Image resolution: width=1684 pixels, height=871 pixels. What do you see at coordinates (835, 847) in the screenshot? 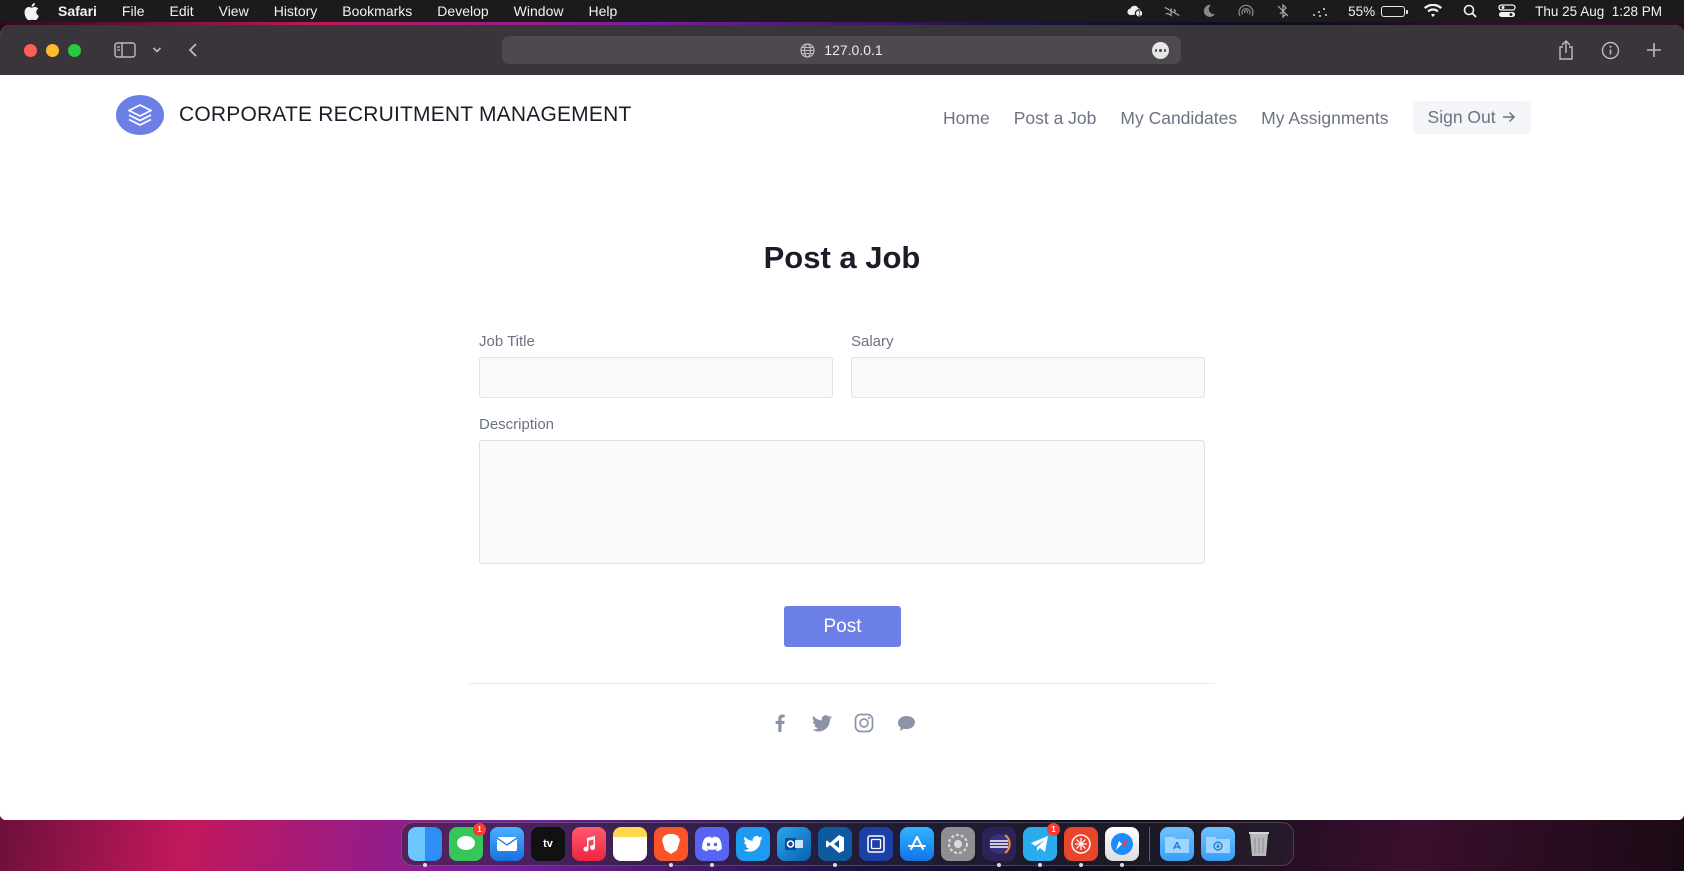
I see `dock-vscode-icon` at bounding box center [835, 847].